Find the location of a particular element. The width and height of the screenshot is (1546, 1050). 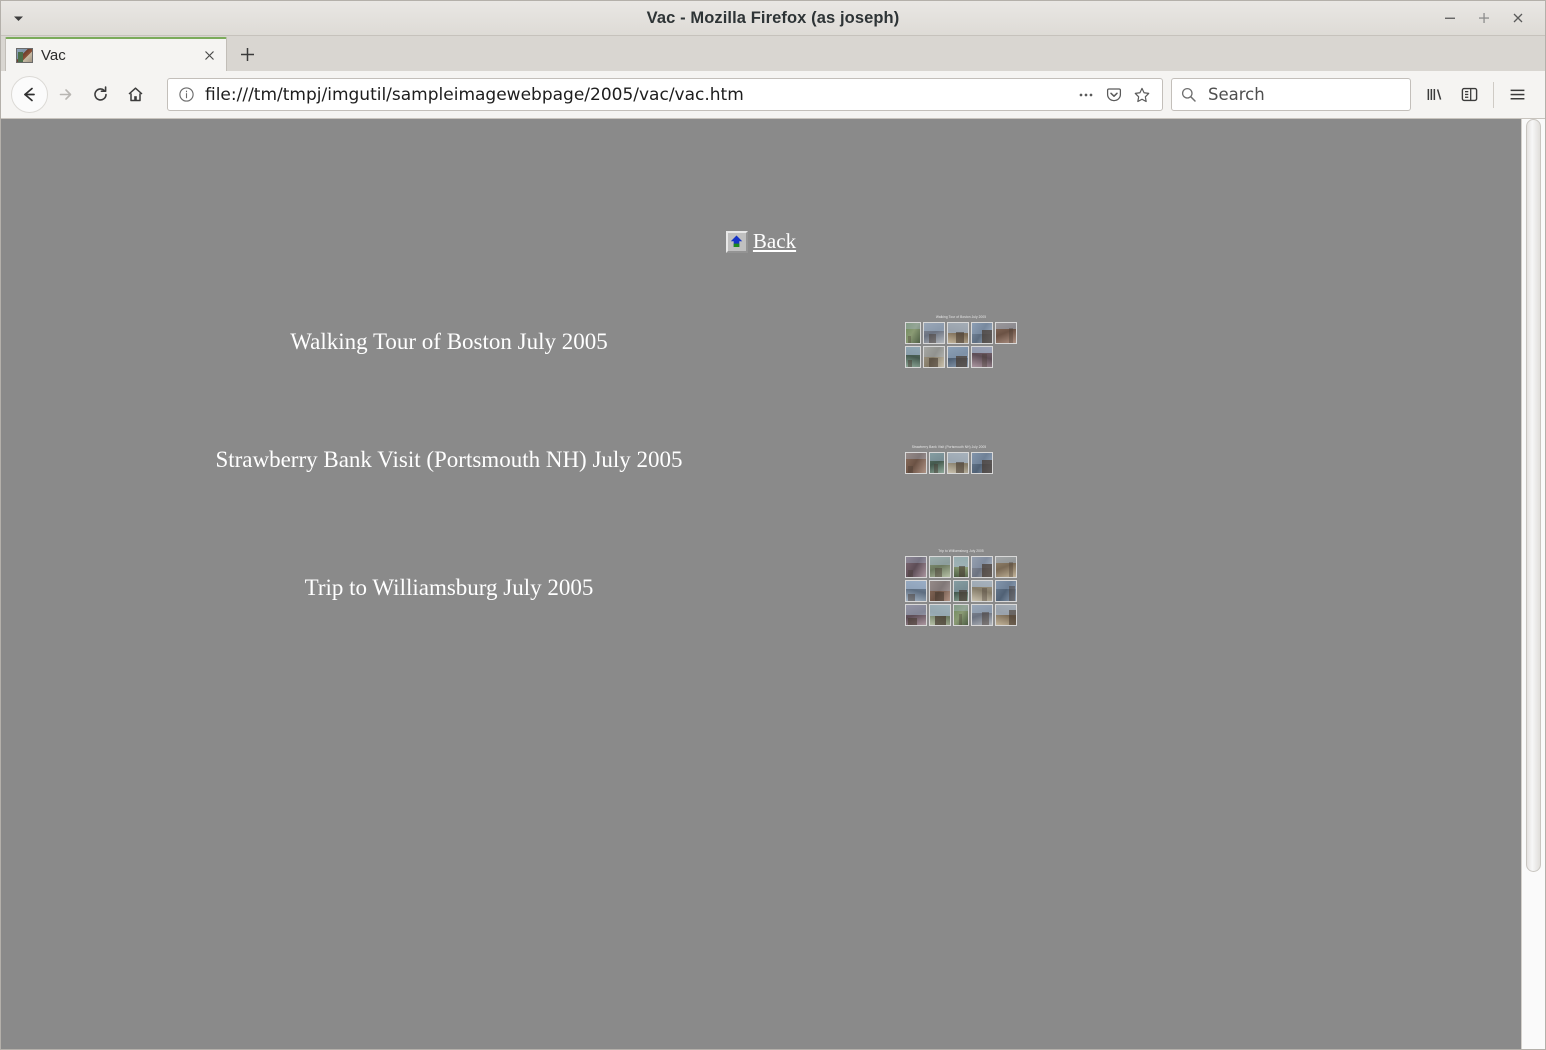

new-tab-button is located at coordinates (247, 54).